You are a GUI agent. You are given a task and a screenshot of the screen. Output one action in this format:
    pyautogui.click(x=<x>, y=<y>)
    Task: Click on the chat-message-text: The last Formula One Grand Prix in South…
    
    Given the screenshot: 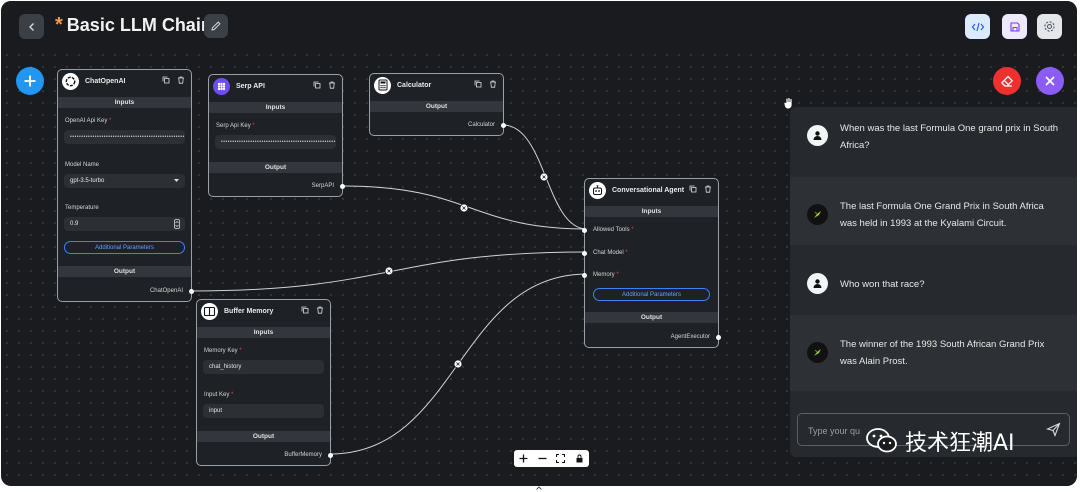 What is the action you would take?
    pyautogui.click(x=942, y=215)
    